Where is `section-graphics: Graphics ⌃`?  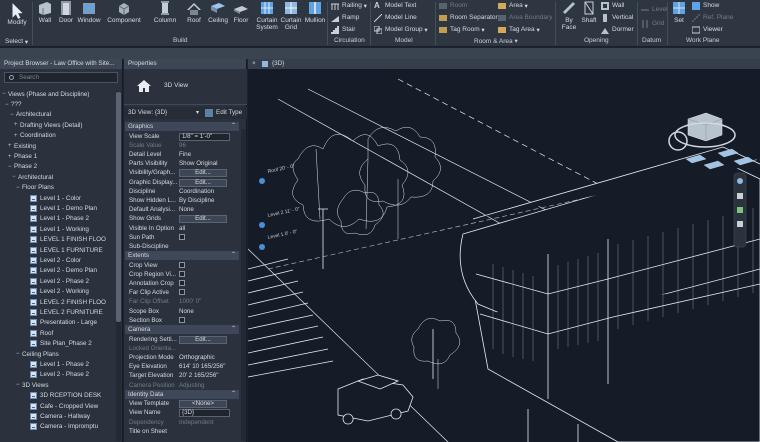
section-graphics: Graphics ⌃ is located at coordinates (182, 126).